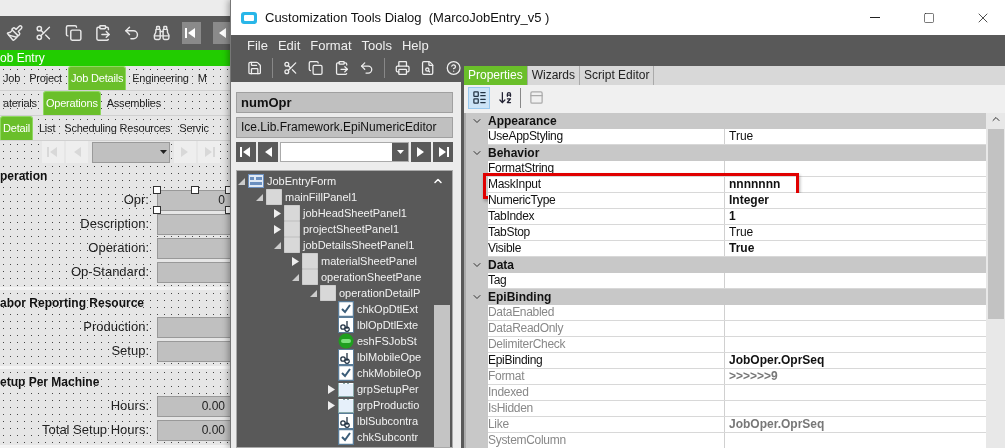 The height and width of the screenshot is (448, 1005). I want to click on property-value: >>>>>>9, so click(753, 376).